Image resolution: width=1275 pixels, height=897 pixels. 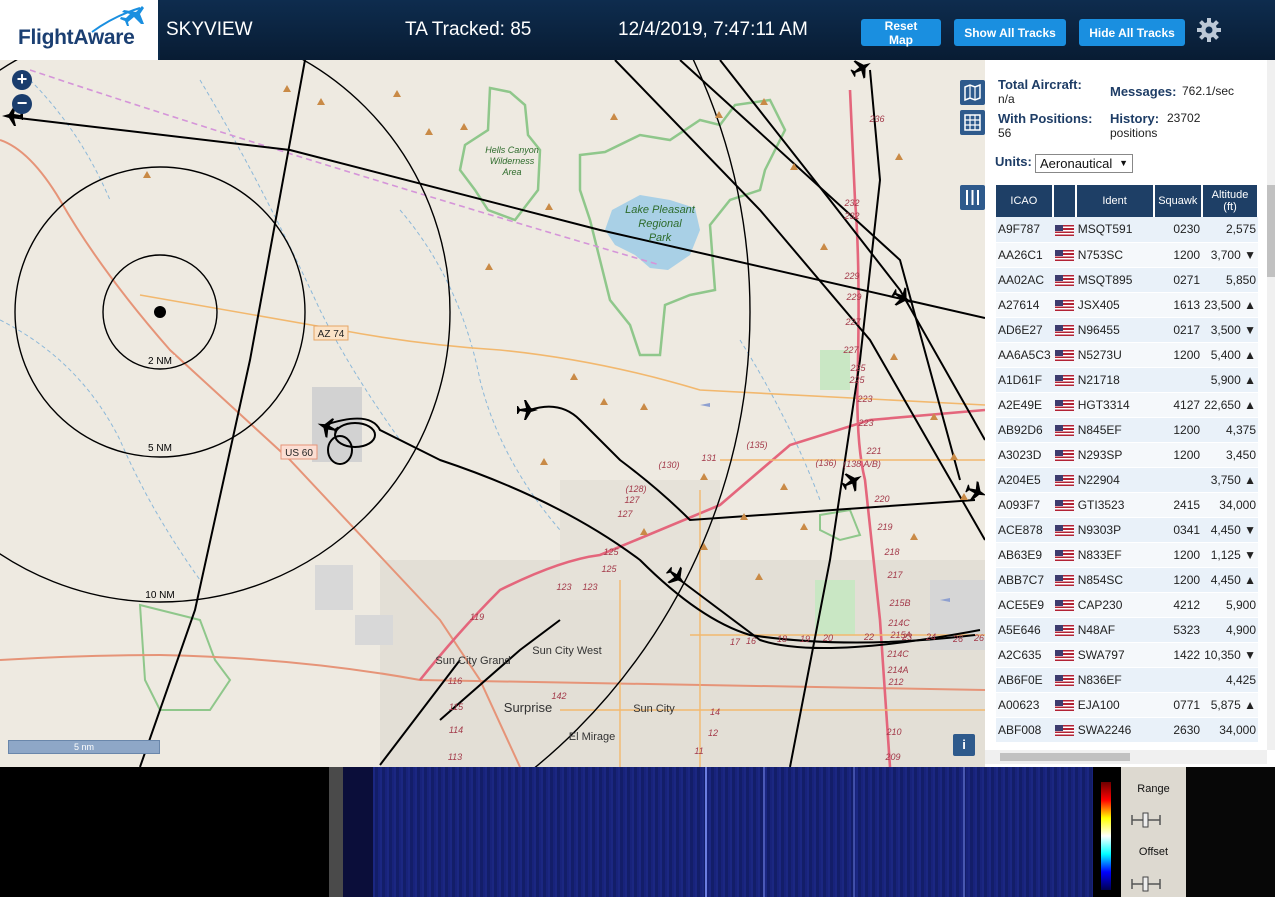 What do you see at coordinates (22, 104) in the screenshot?
I see `zoom-out-button: −` at bounding box center [22, 104].